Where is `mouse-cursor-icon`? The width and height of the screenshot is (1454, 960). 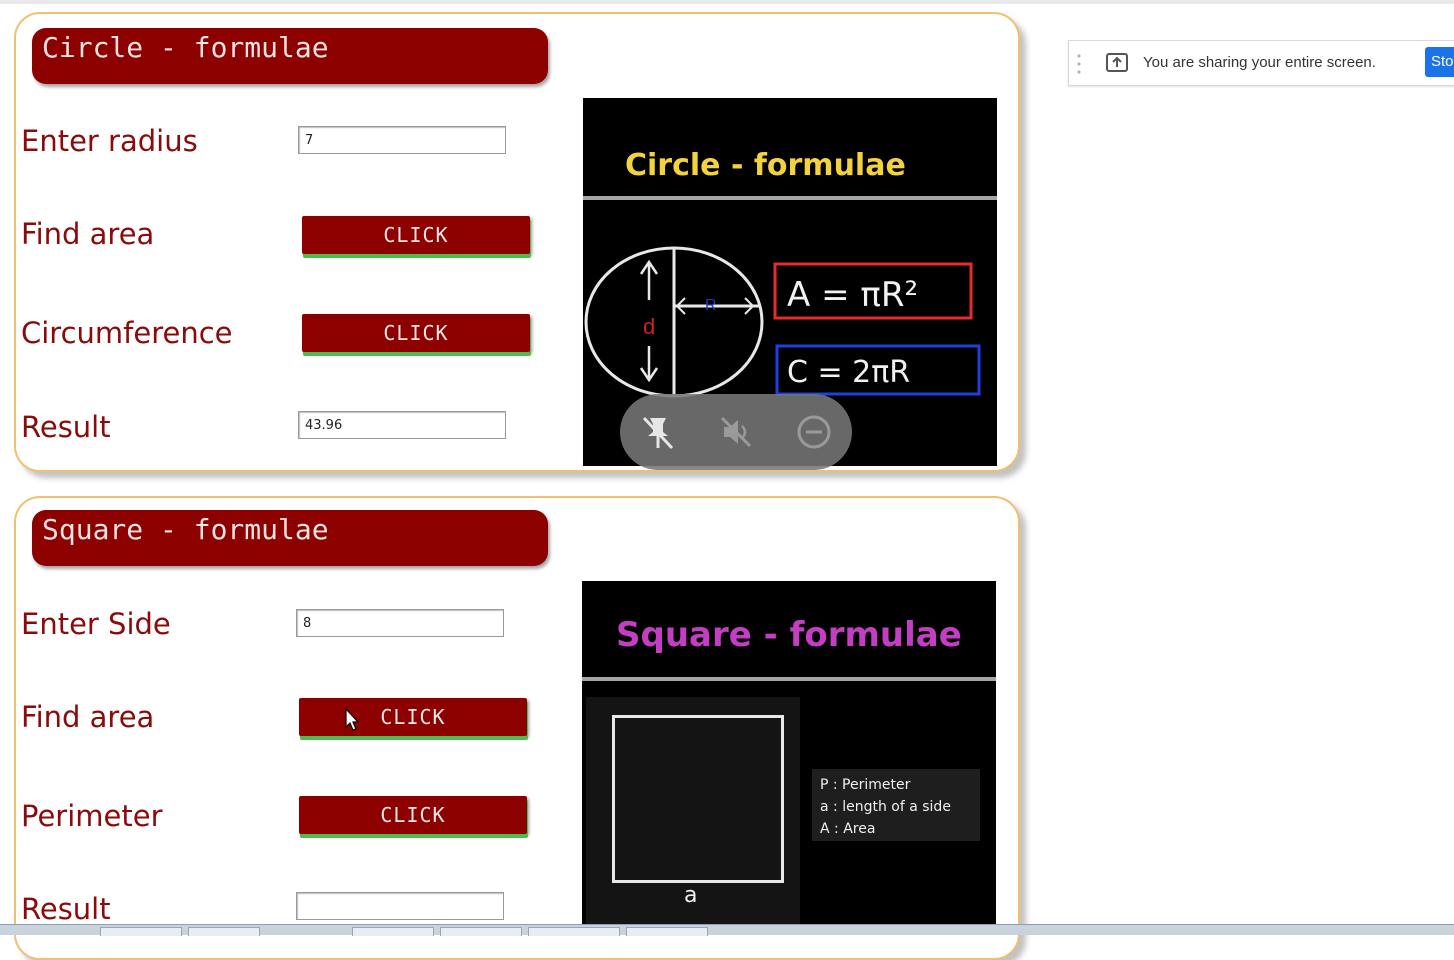
mouse-cursor-icon is located at coordinates (352, 719).